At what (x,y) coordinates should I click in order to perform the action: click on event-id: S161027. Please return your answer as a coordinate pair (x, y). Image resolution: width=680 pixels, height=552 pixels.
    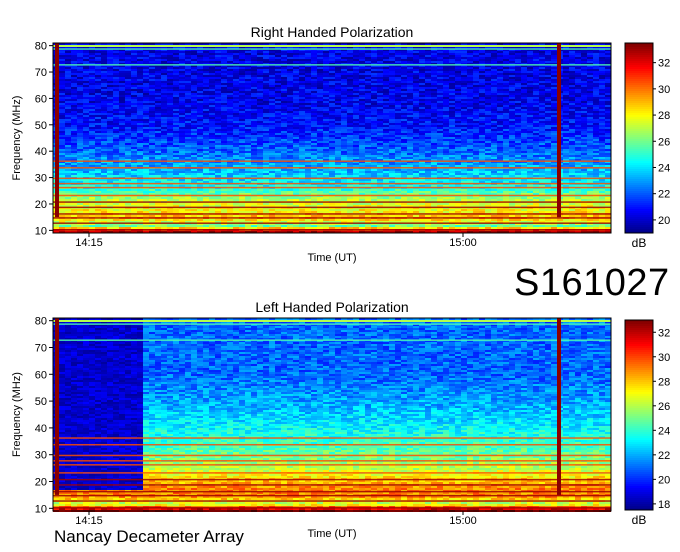
    Looking at the image, I should click on (592, 283).